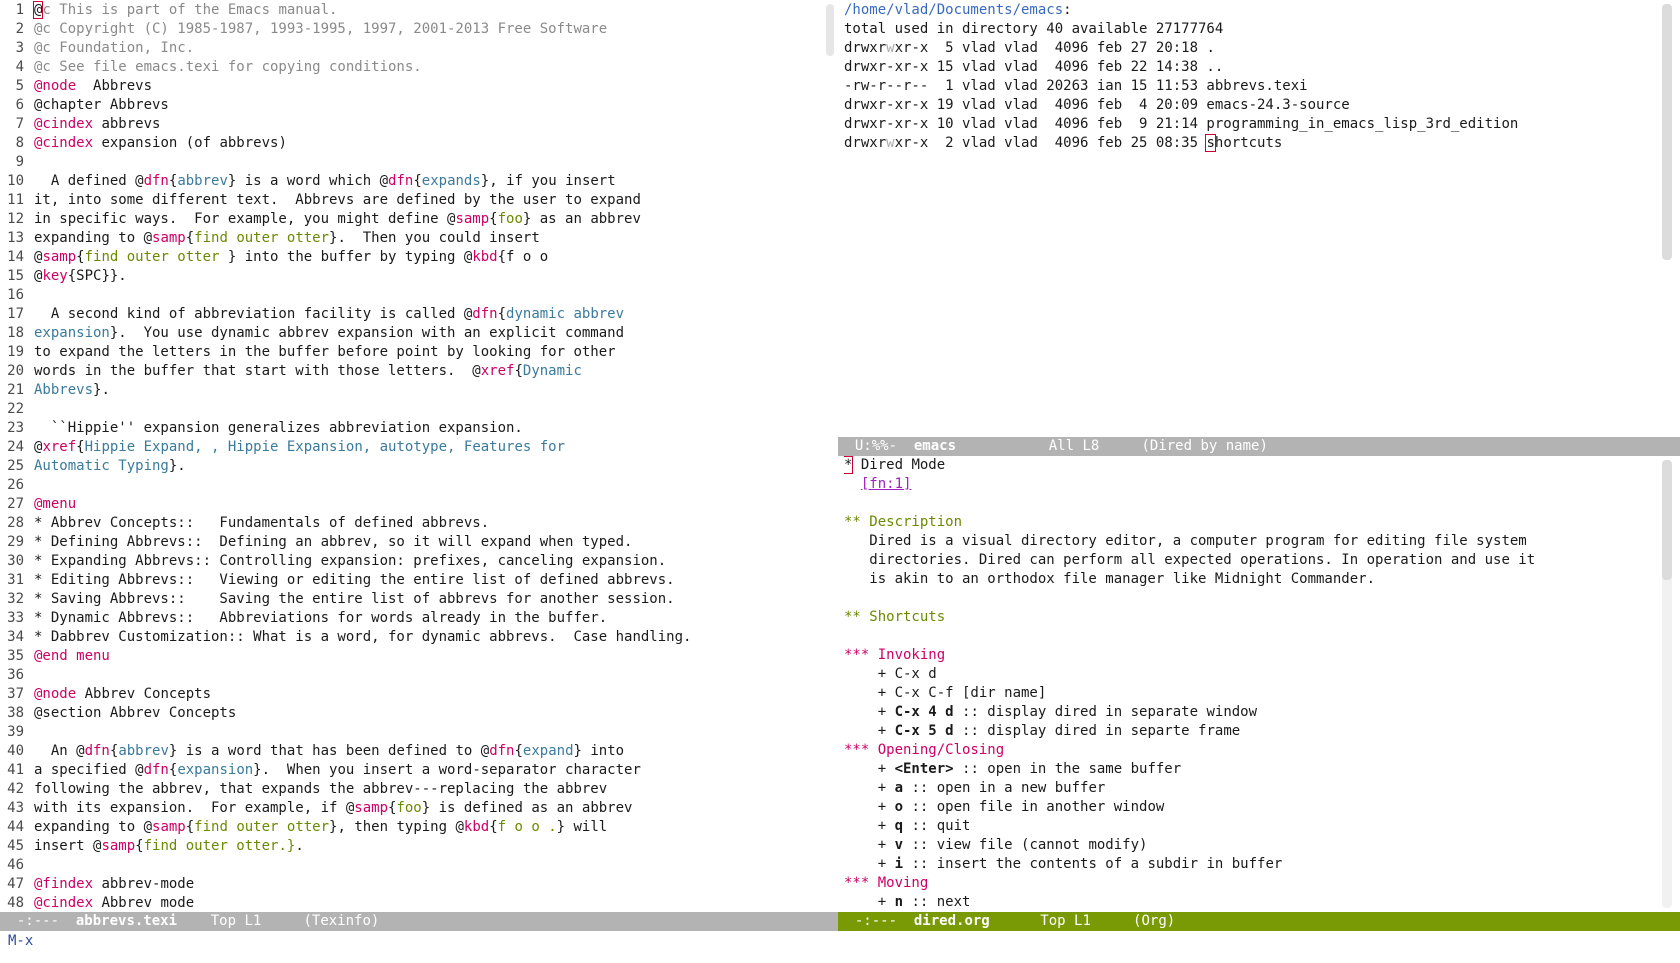 This screenshot has width=1680, height=963. I want to click on minibuffer: M-x, so click(20, 941).